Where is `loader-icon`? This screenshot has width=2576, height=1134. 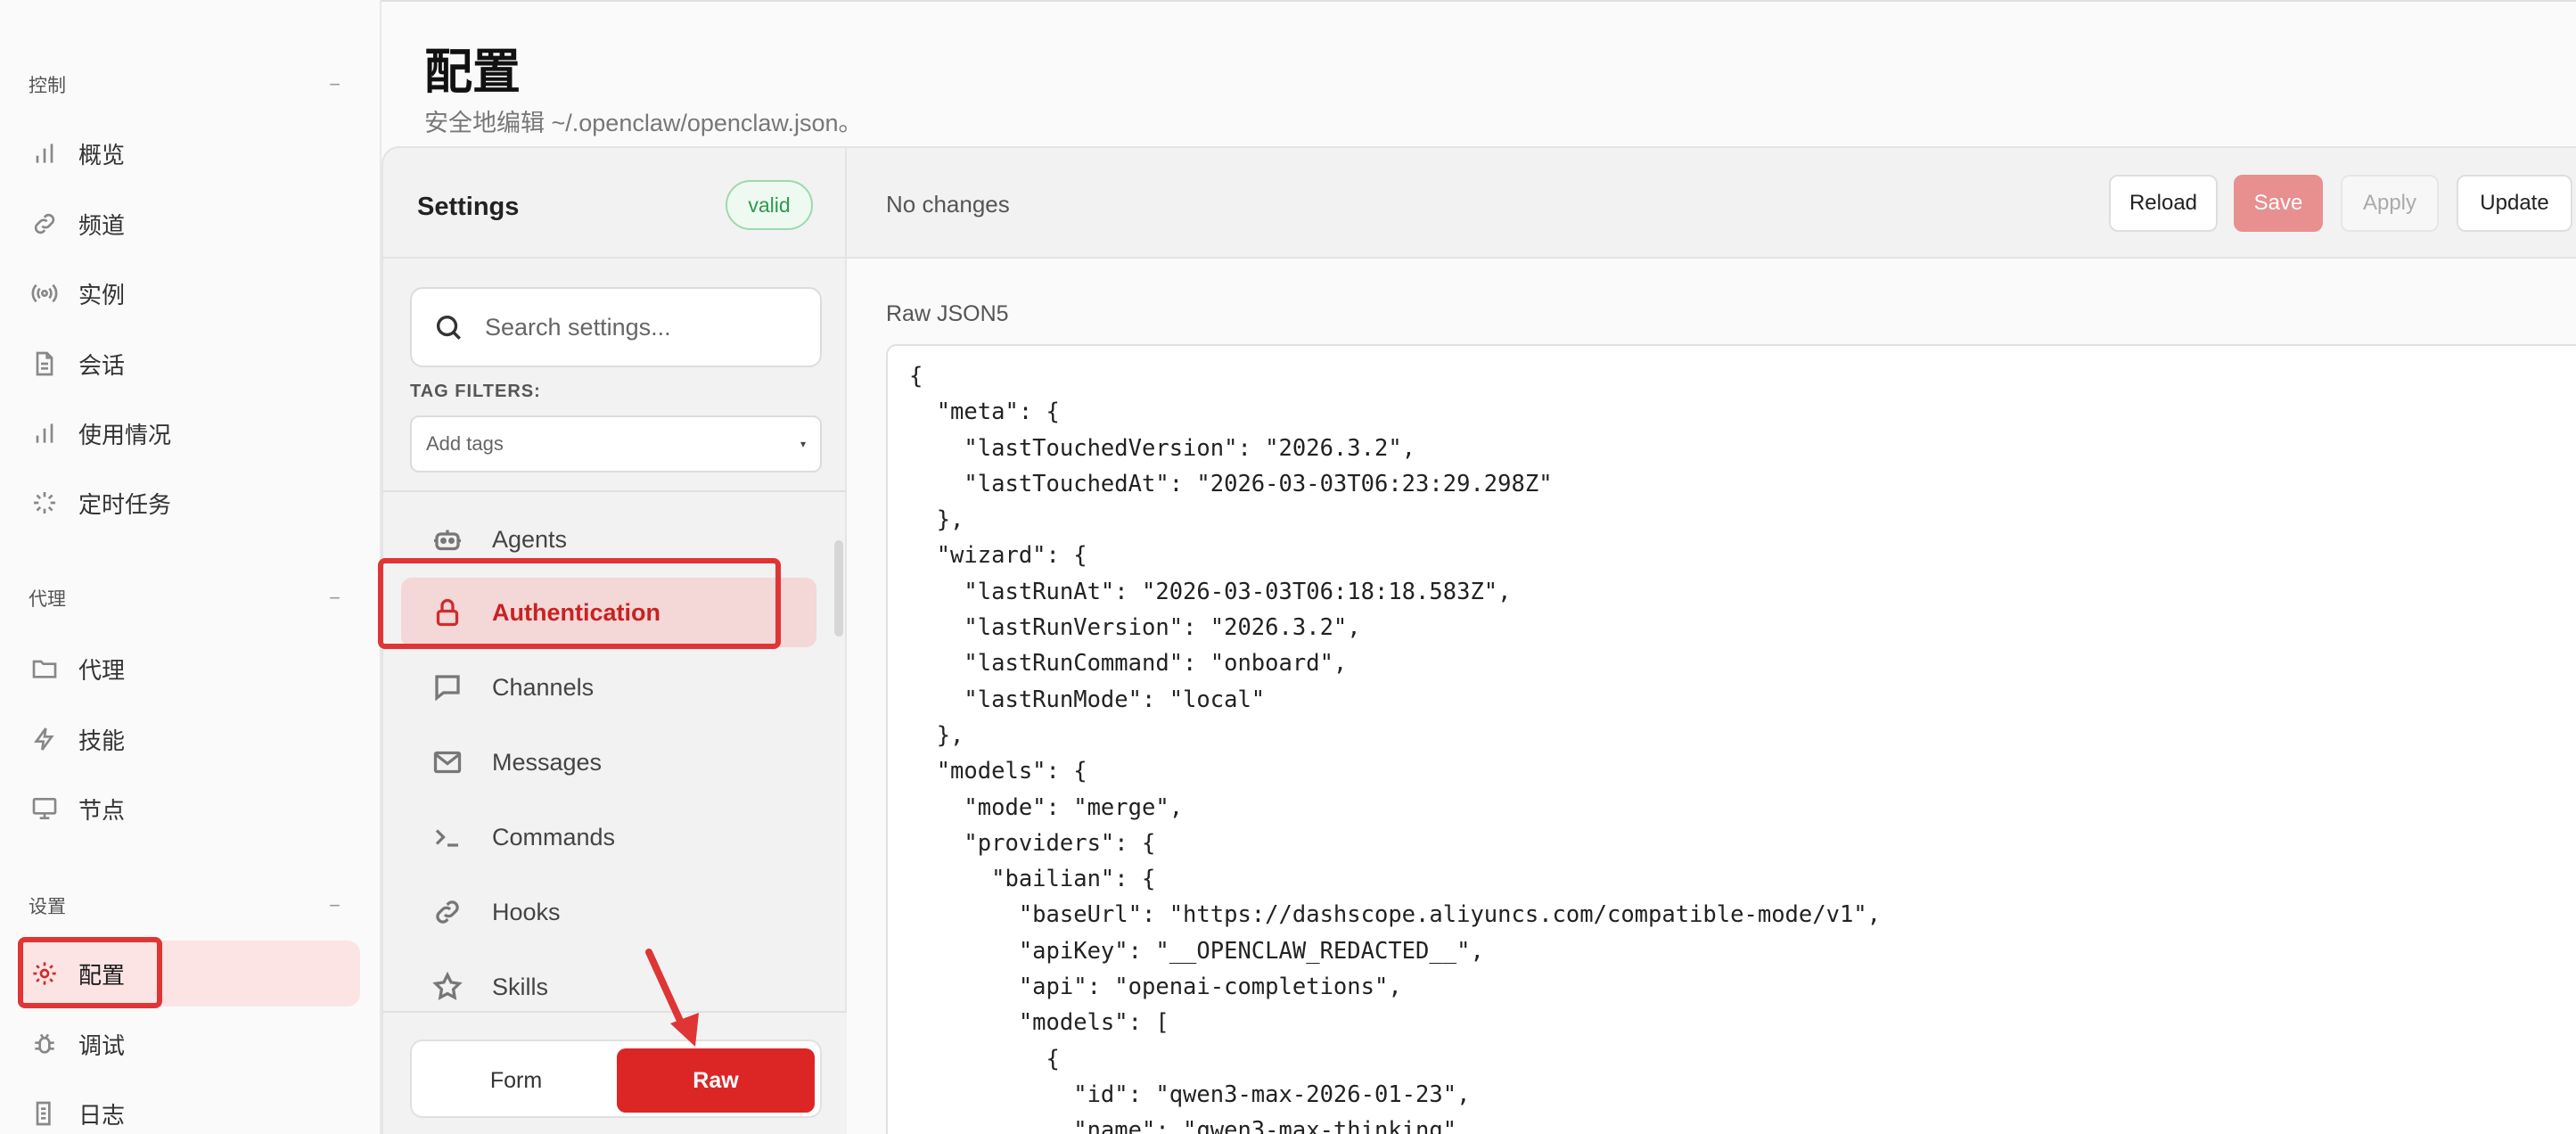
loader-icon is located at coordinates (45, 503).